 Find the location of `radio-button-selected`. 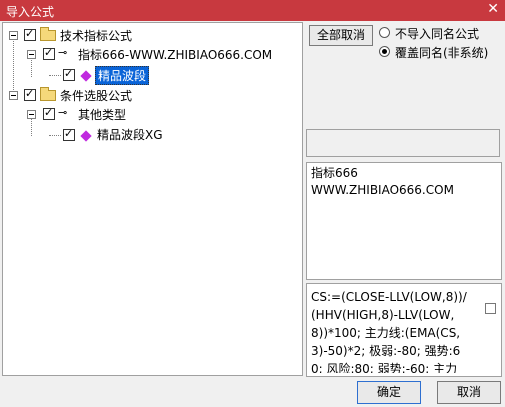

radio-button-selected is located at coordinates (384, 51).